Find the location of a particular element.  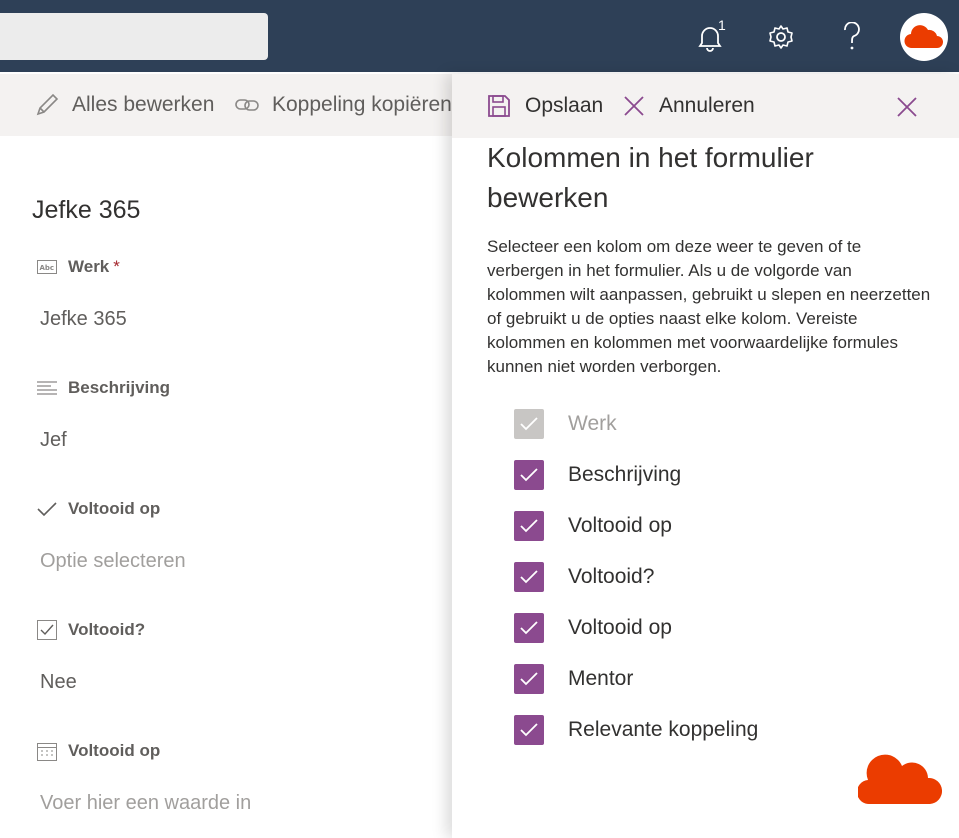

multiline-text-icon is located at coordinates (47, 388).